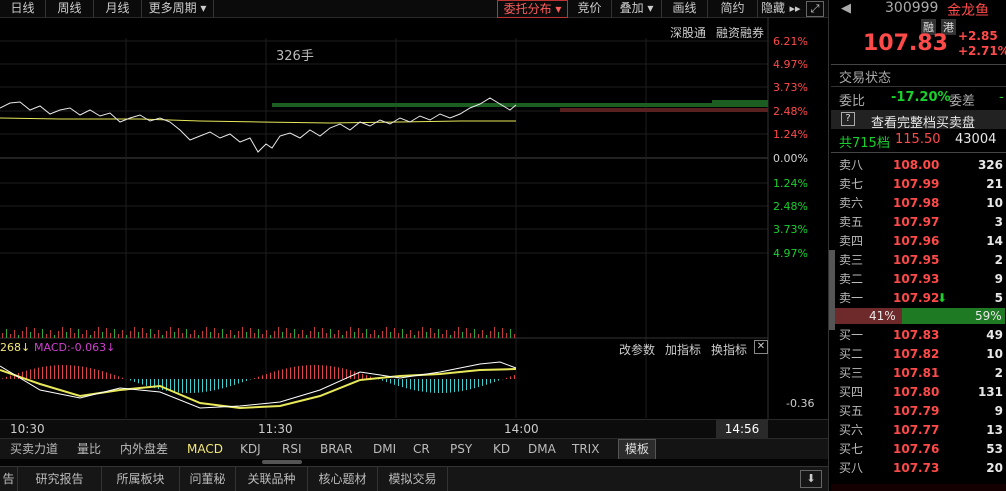 The image size is (1006, 491). What do you see at coordinates (23, 9) in the screenshot?
I see `tab-daily: 日线` at bounding box center [23, 9].